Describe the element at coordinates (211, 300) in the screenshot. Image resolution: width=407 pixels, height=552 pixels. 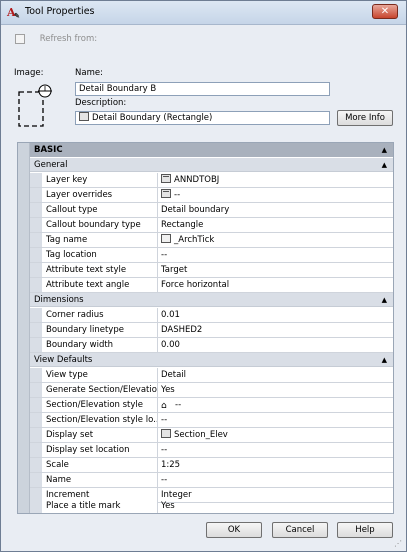
I see `category-dimensions: Dimensions ▲` at that location.